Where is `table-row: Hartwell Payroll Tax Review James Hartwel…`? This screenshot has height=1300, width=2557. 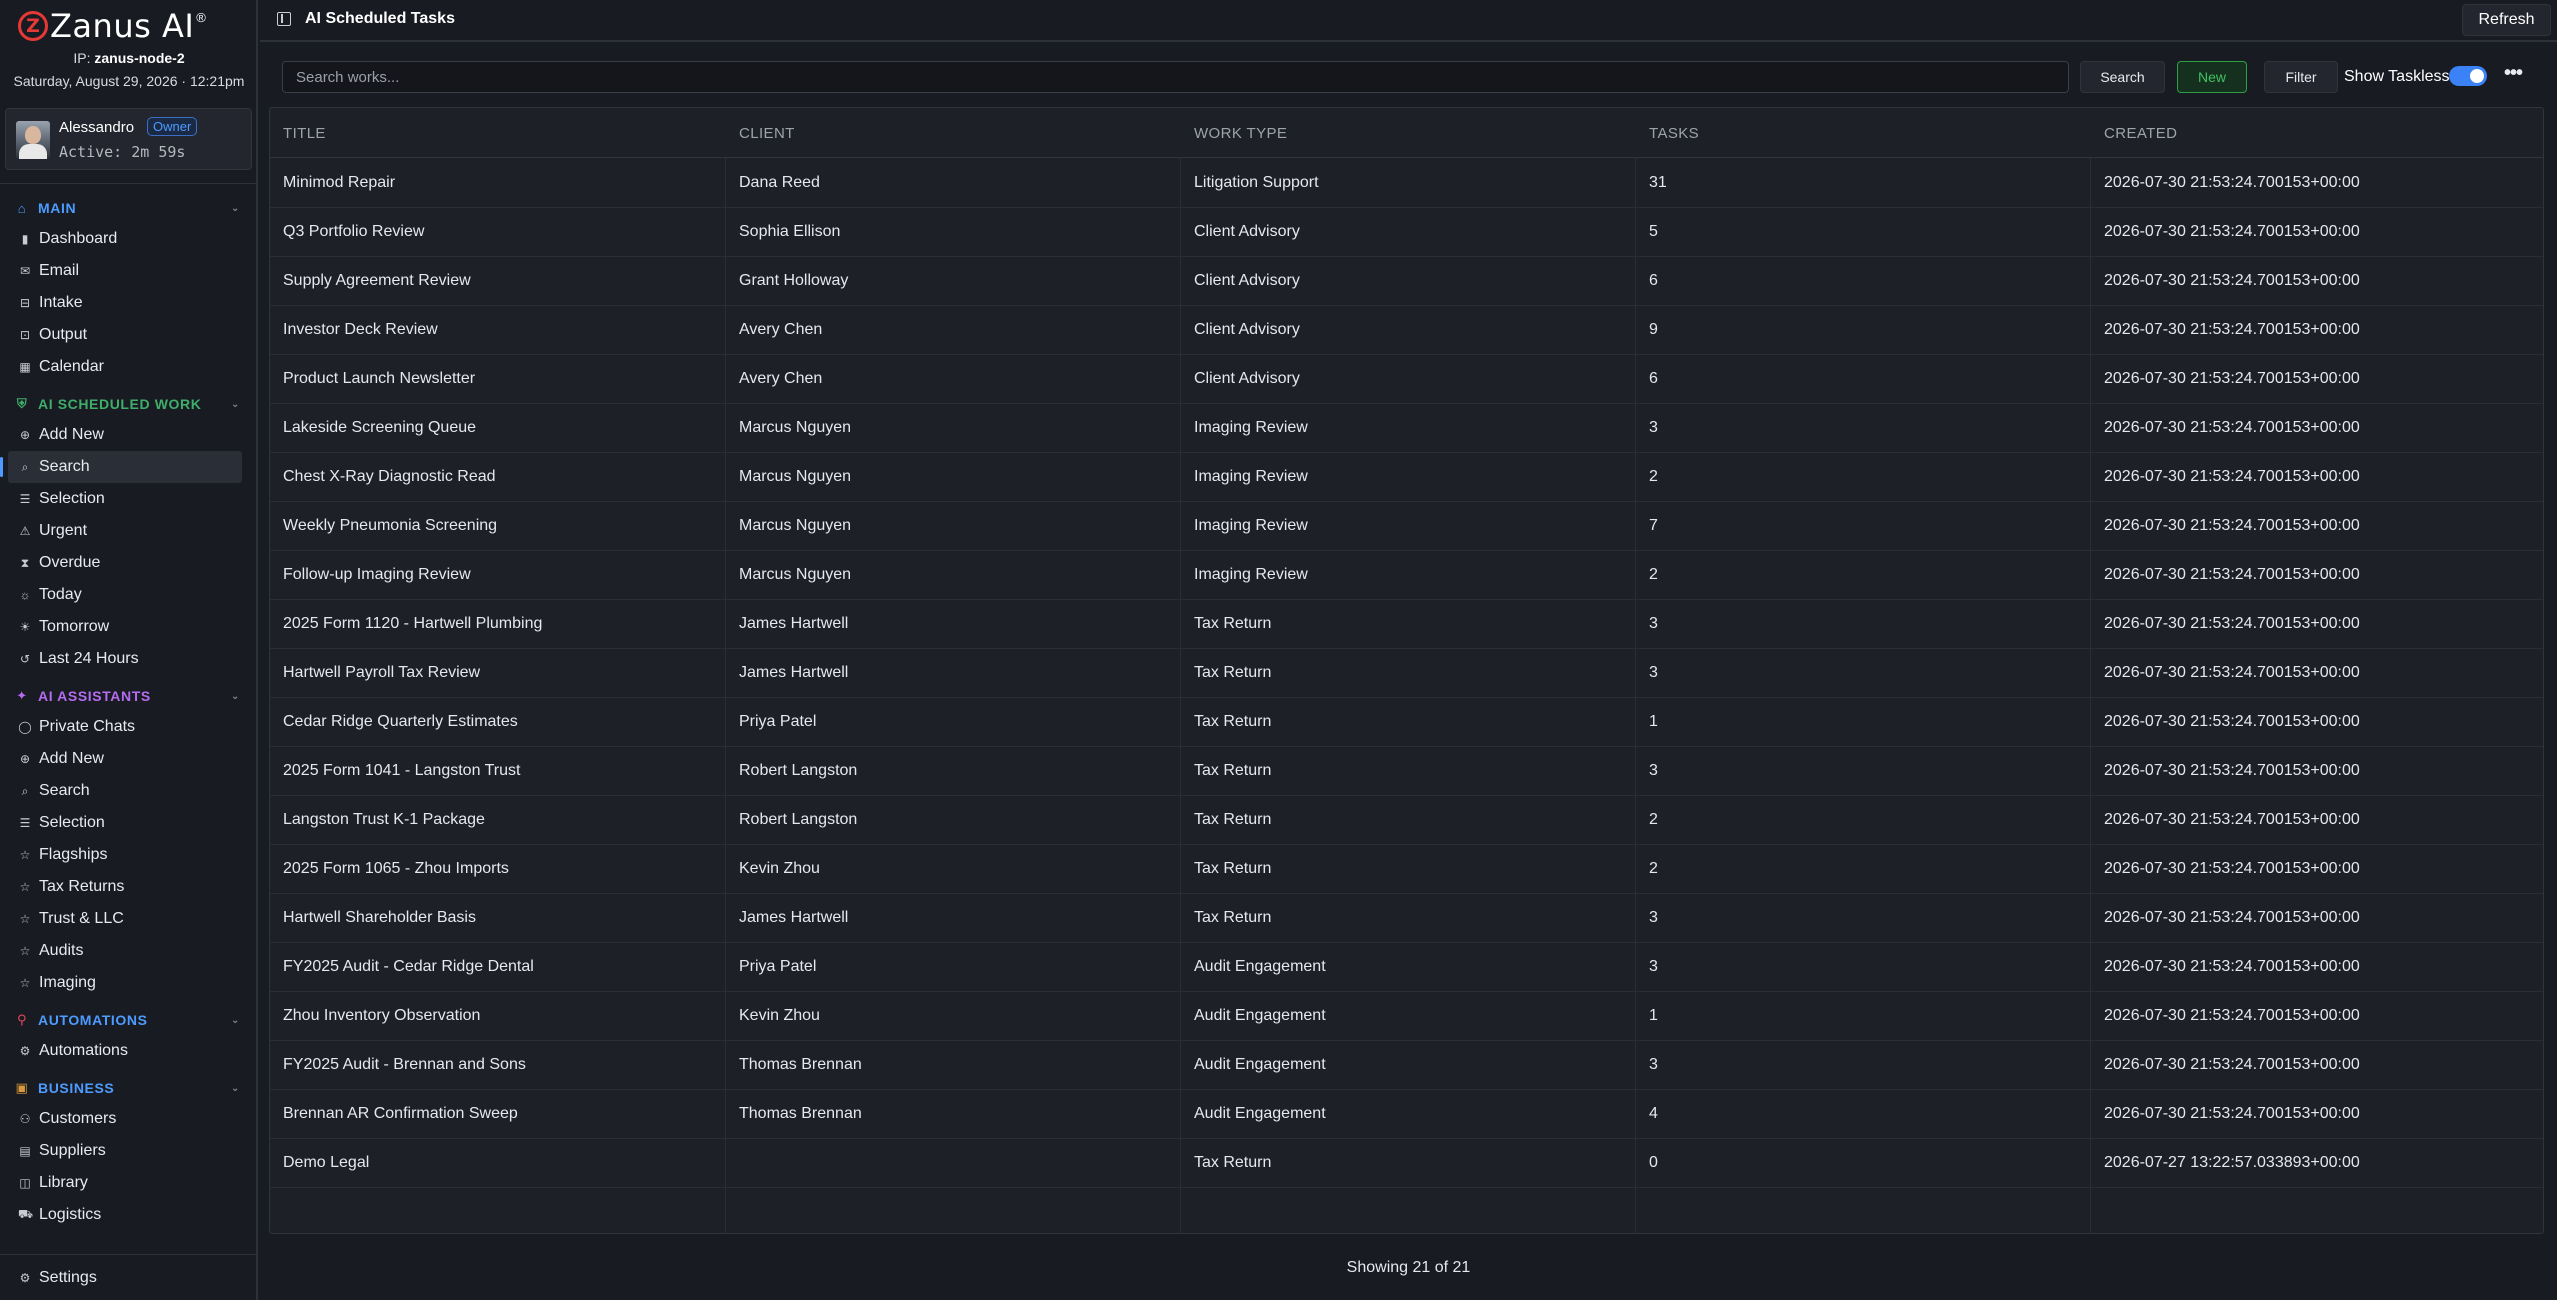 table-row: Hartwell Payroll Tax Review James Hartwel… is located at coordinates (1406, 673).